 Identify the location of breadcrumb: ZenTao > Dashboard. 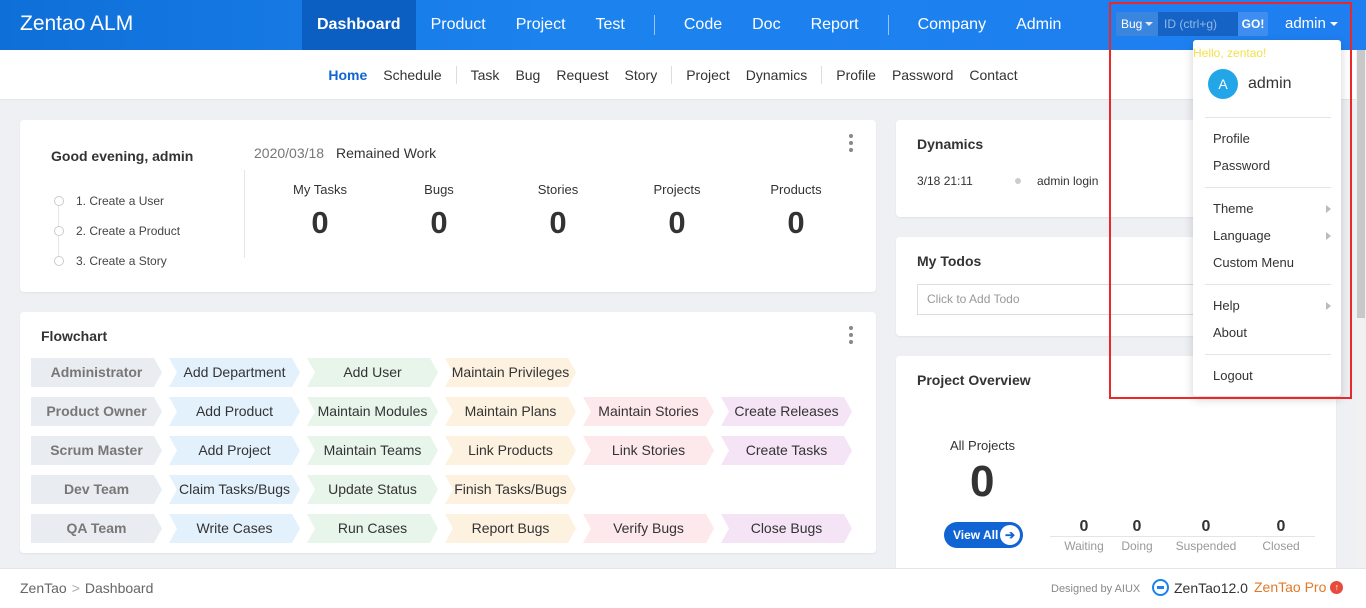
(86, 588).